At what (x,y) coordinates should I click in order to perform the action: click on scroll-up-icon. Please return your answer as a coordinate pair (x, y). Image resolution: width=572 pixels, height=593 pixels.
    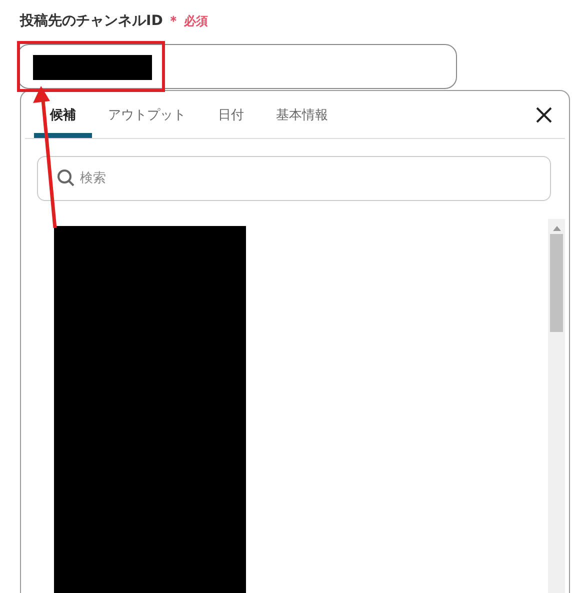
    Looking at the image, I should click on (556, 228).